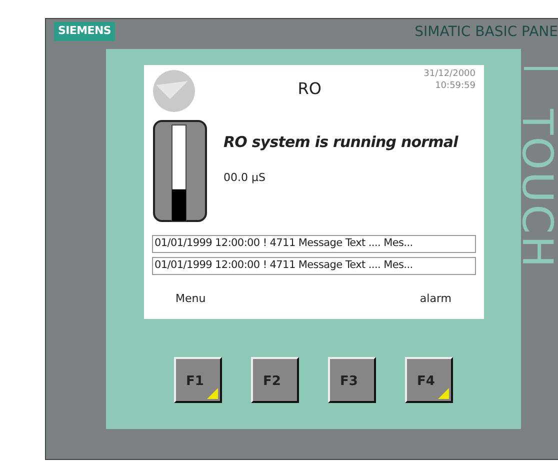 The width and height of the screenshot is (558, 472). I want to click on function-key: F4, so click(429, 380).